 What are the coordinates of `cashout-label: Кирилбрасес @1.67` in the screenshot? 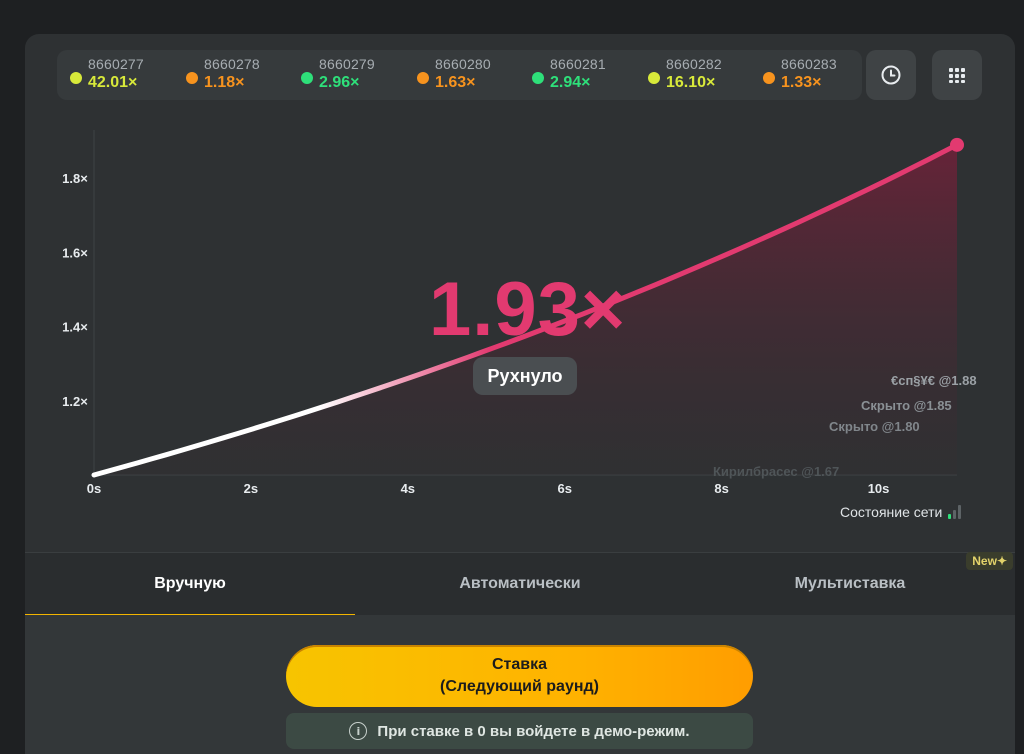 It's located at (776, 471).